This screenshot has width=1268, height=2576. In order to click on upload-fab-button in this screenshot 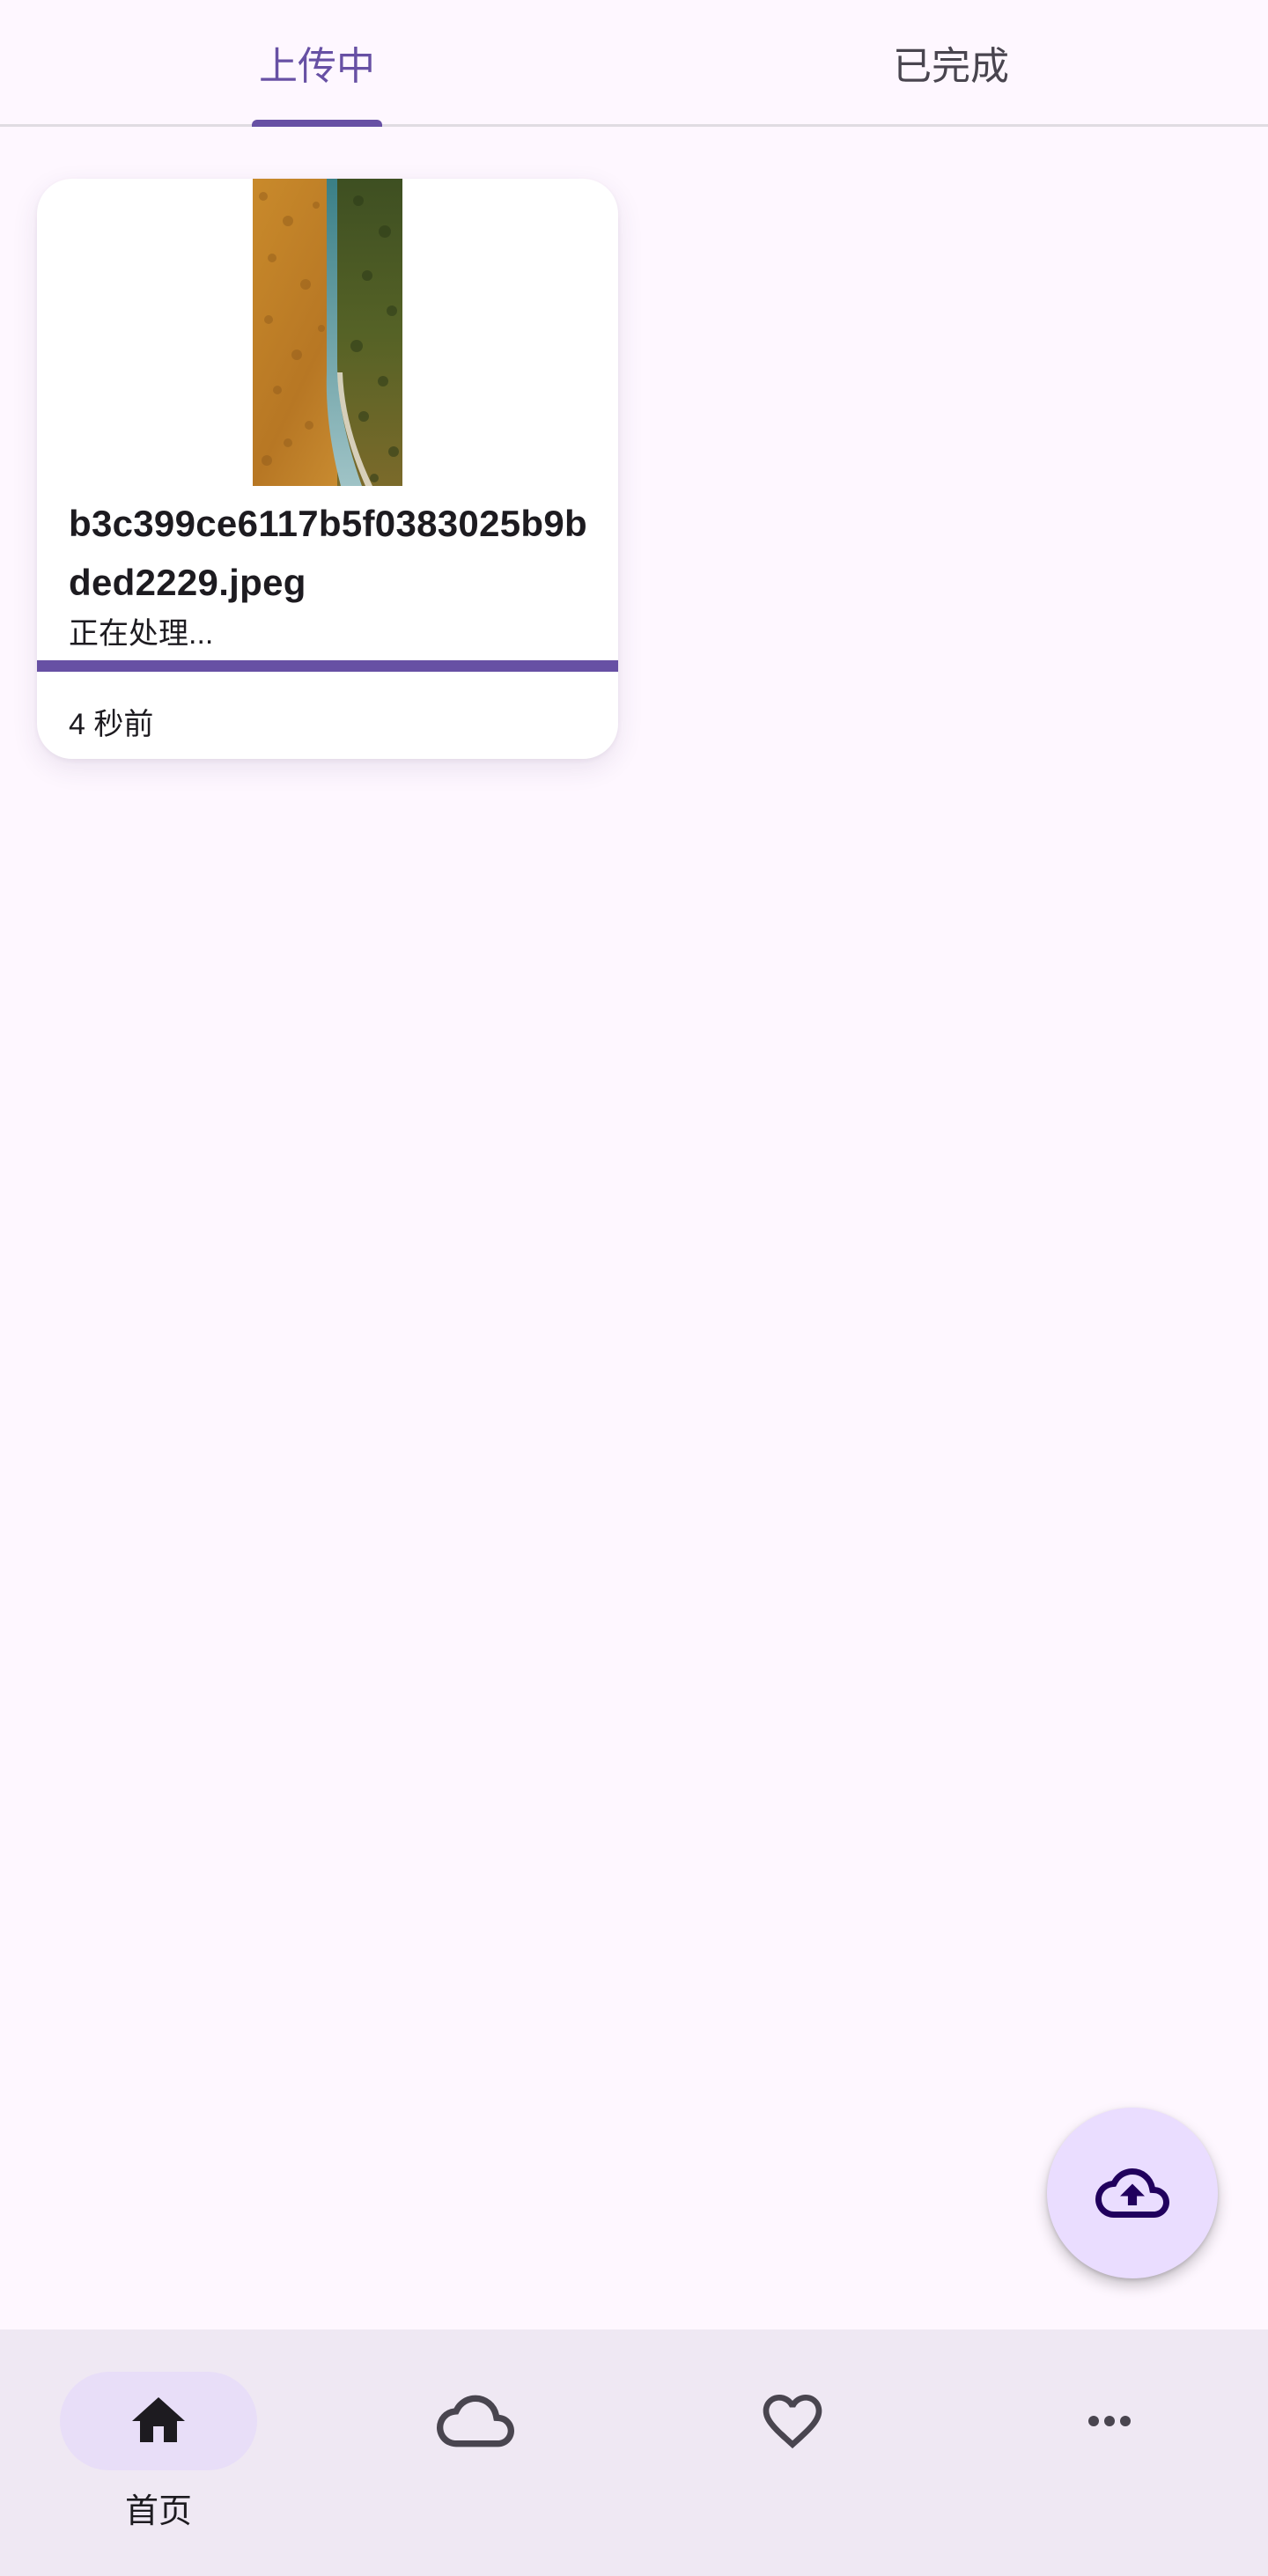, I will do `click(1132, 2193)`.